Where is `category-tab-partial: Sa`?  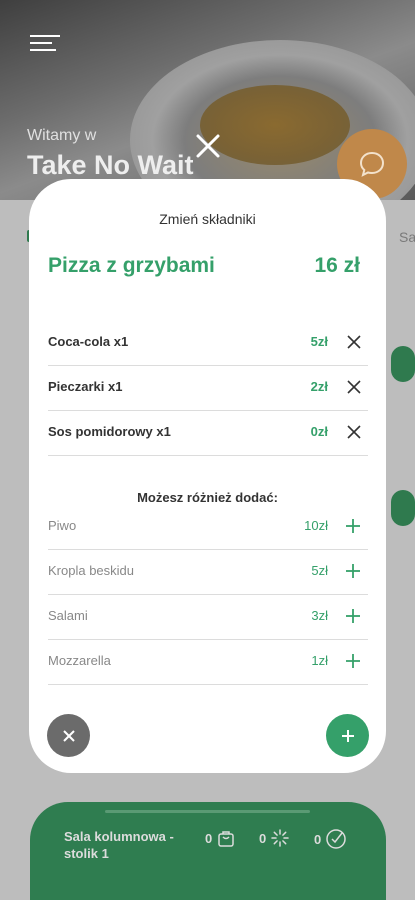 category-tab-partial: Sa is located at coordinates (407, 237).